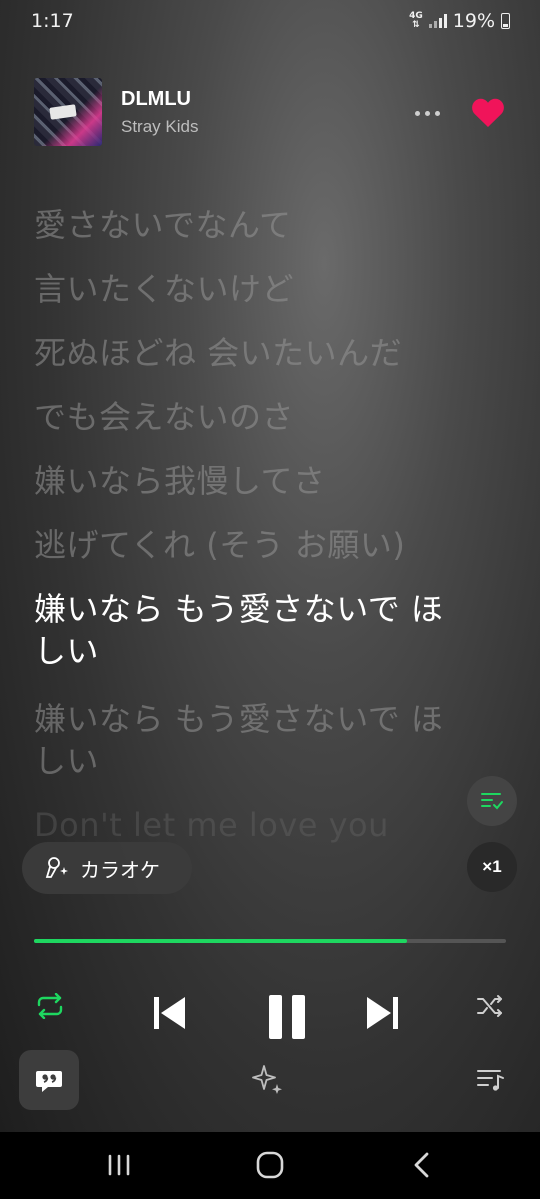 The image size is (540, 1199). Describe the element at coordinates (492, 867) in the screenshot. I see `playback-speed-button: ×1` at that location.